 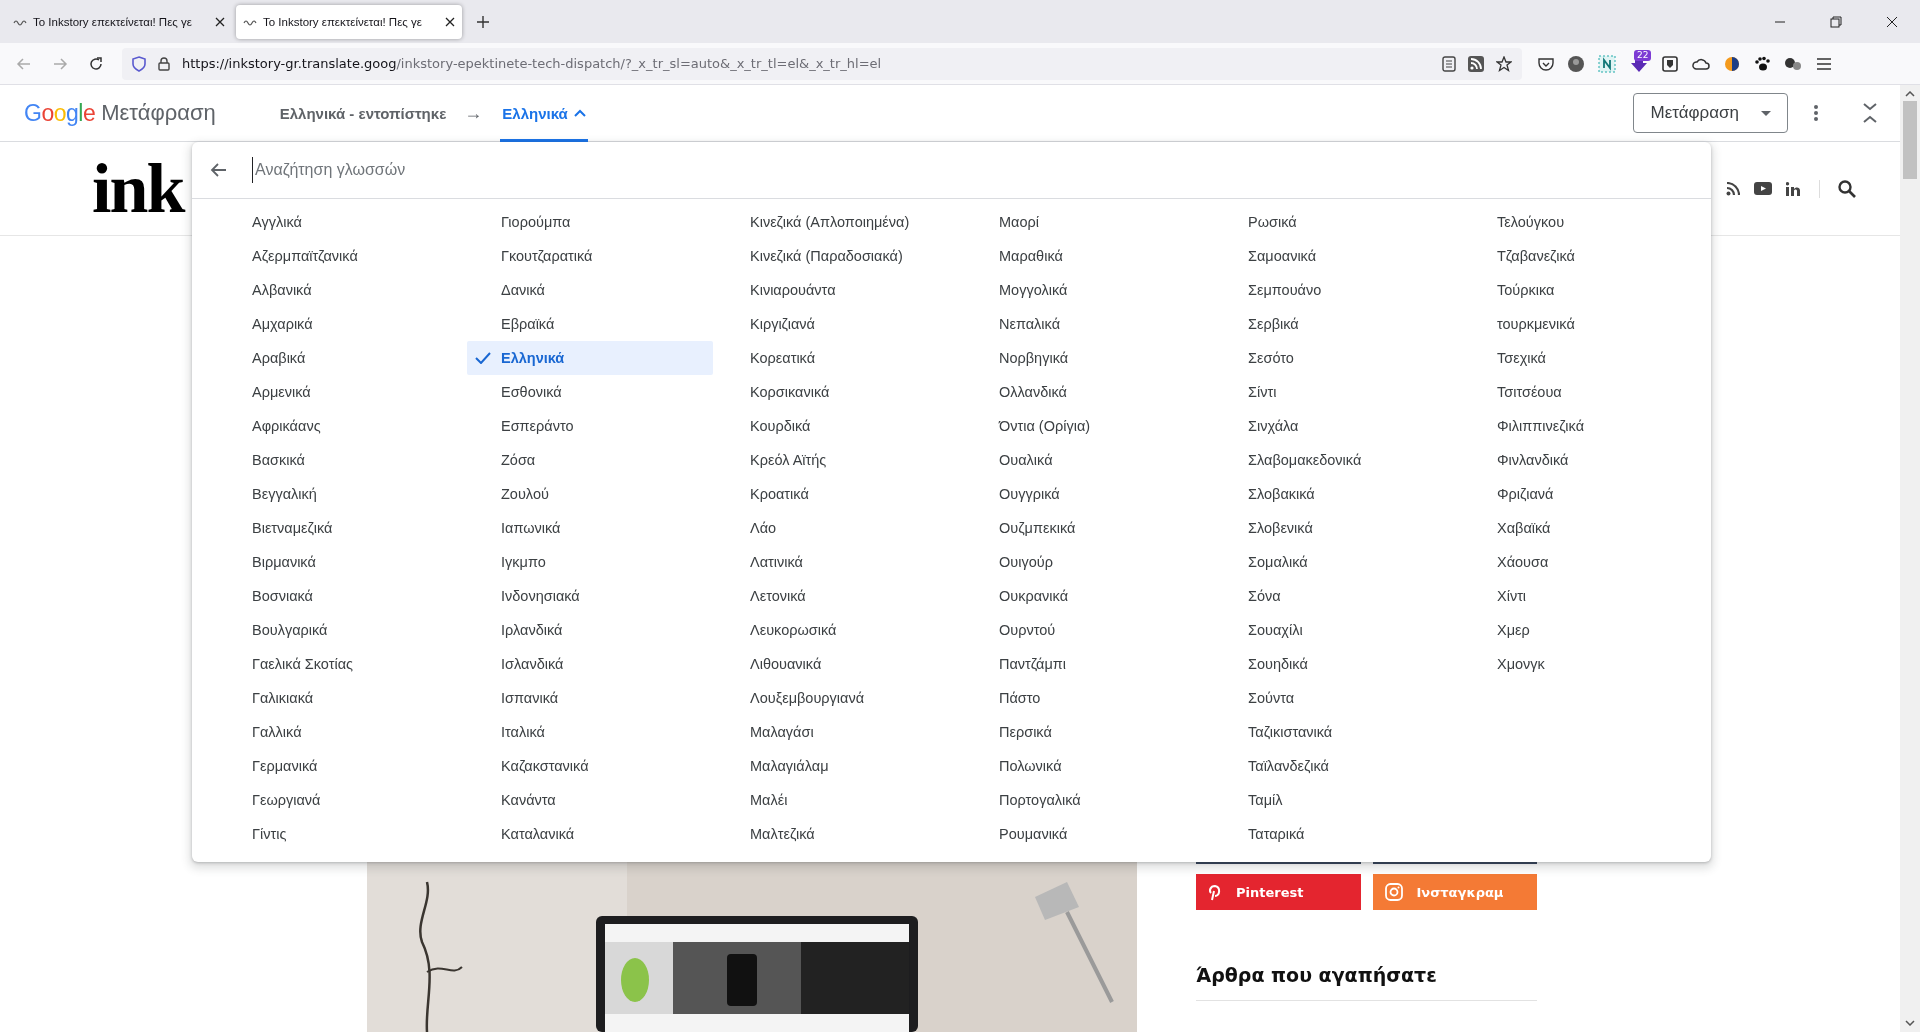 I want to click on language-option: Χίντι, so click(x=1586, y=596).